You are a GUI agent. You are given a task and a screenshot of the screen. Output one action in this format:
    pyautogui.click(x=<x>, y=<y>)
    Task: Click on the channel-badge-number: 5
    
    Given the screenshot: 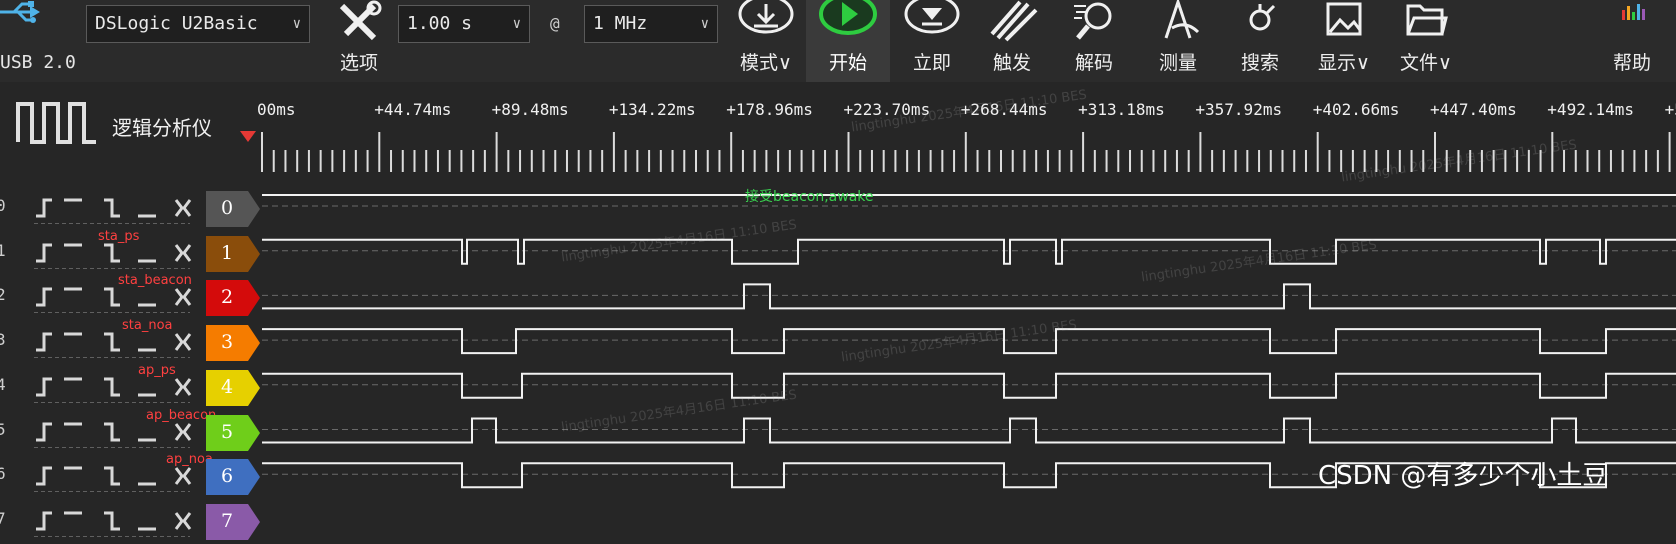 What is the action you would take?
    pyautogui.click(x=227, y=431)
    